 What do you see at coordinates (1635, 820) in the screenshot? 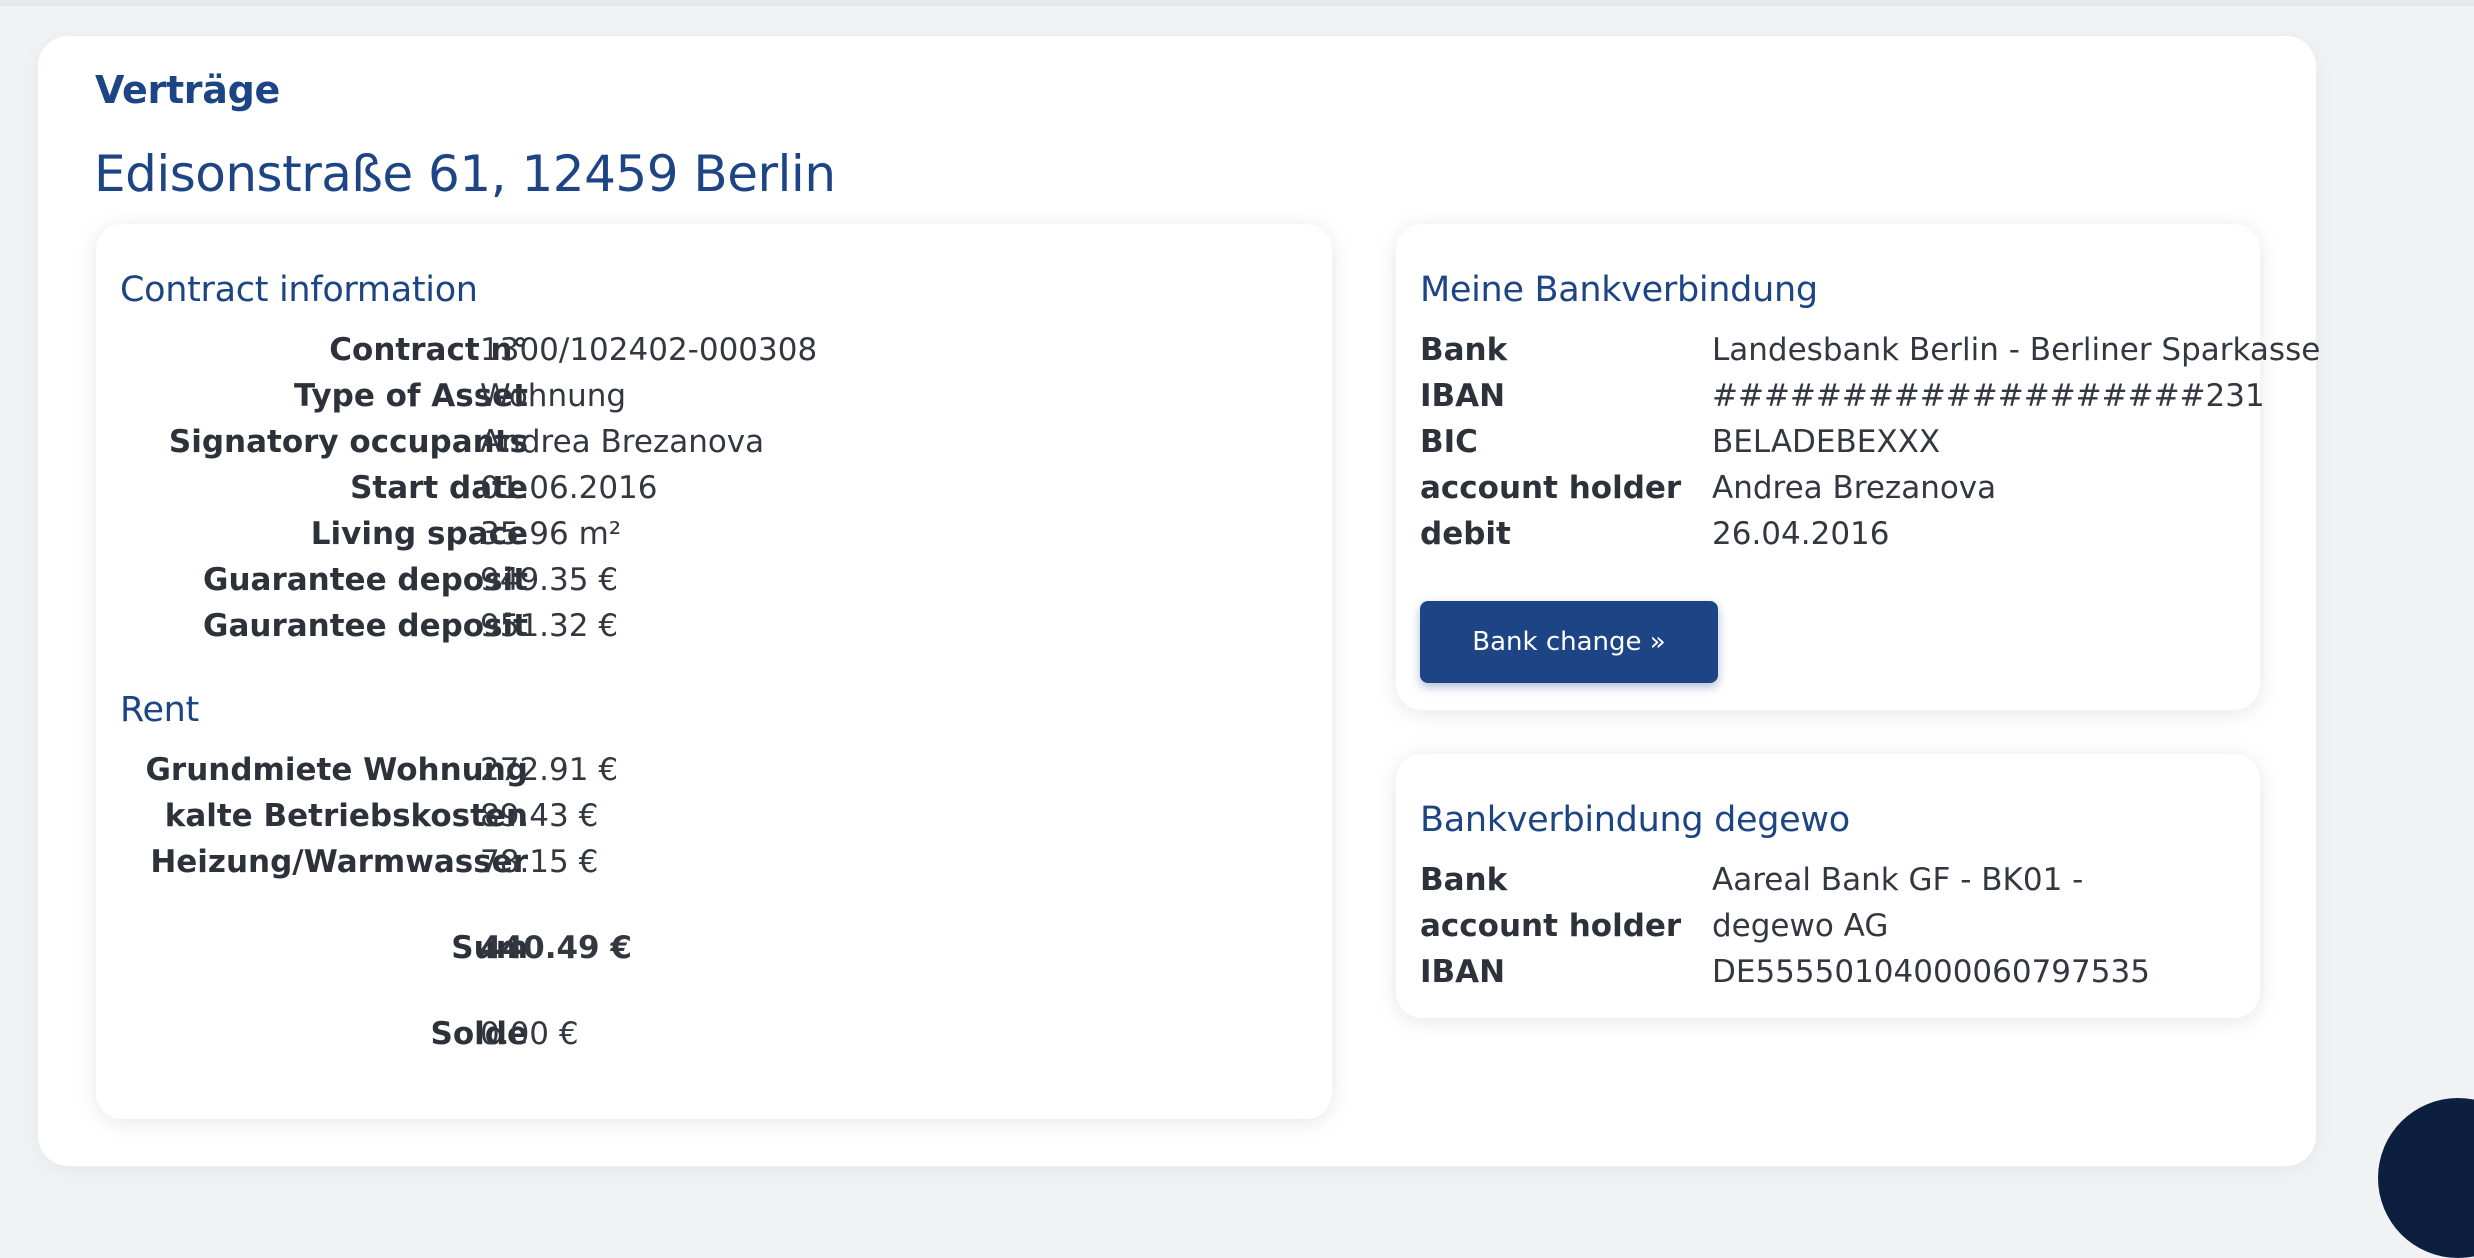
I see `degewo-bank-title: Bankverbindung degewo` at bounding box center [1635, 820].